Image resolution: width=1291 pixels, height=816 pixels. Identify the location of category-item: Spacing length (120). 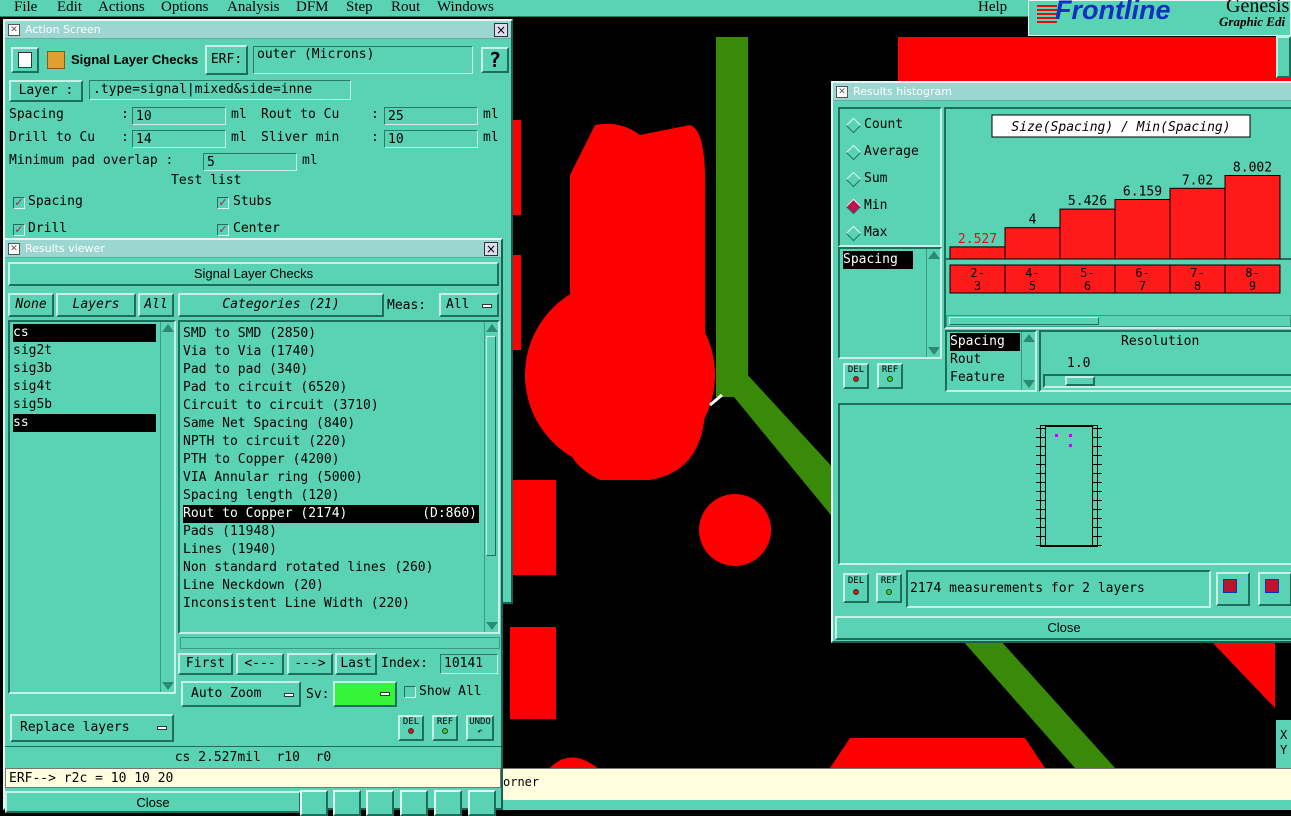
(331, 496).